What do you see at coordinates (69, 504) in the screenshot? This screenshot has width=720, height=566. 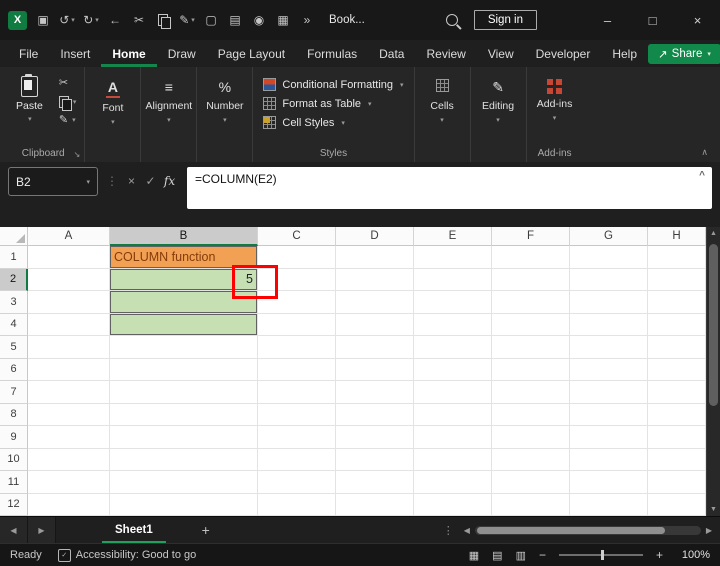 I see `cell-A12` at bounding box center [69, 504].